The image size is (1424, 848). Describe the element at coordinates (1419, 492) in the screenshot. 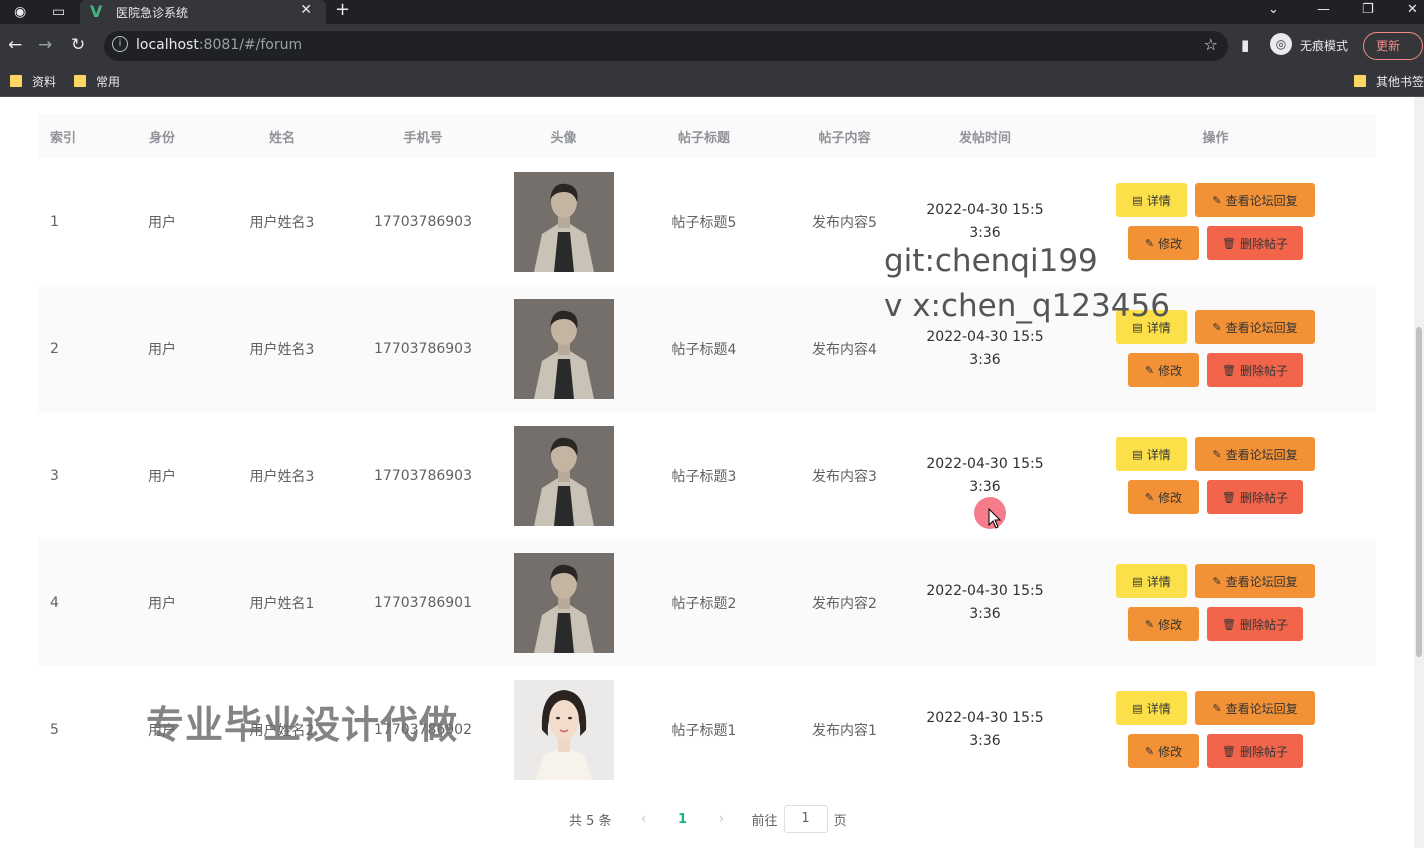

I see `scrollbar-thumb` at that location.